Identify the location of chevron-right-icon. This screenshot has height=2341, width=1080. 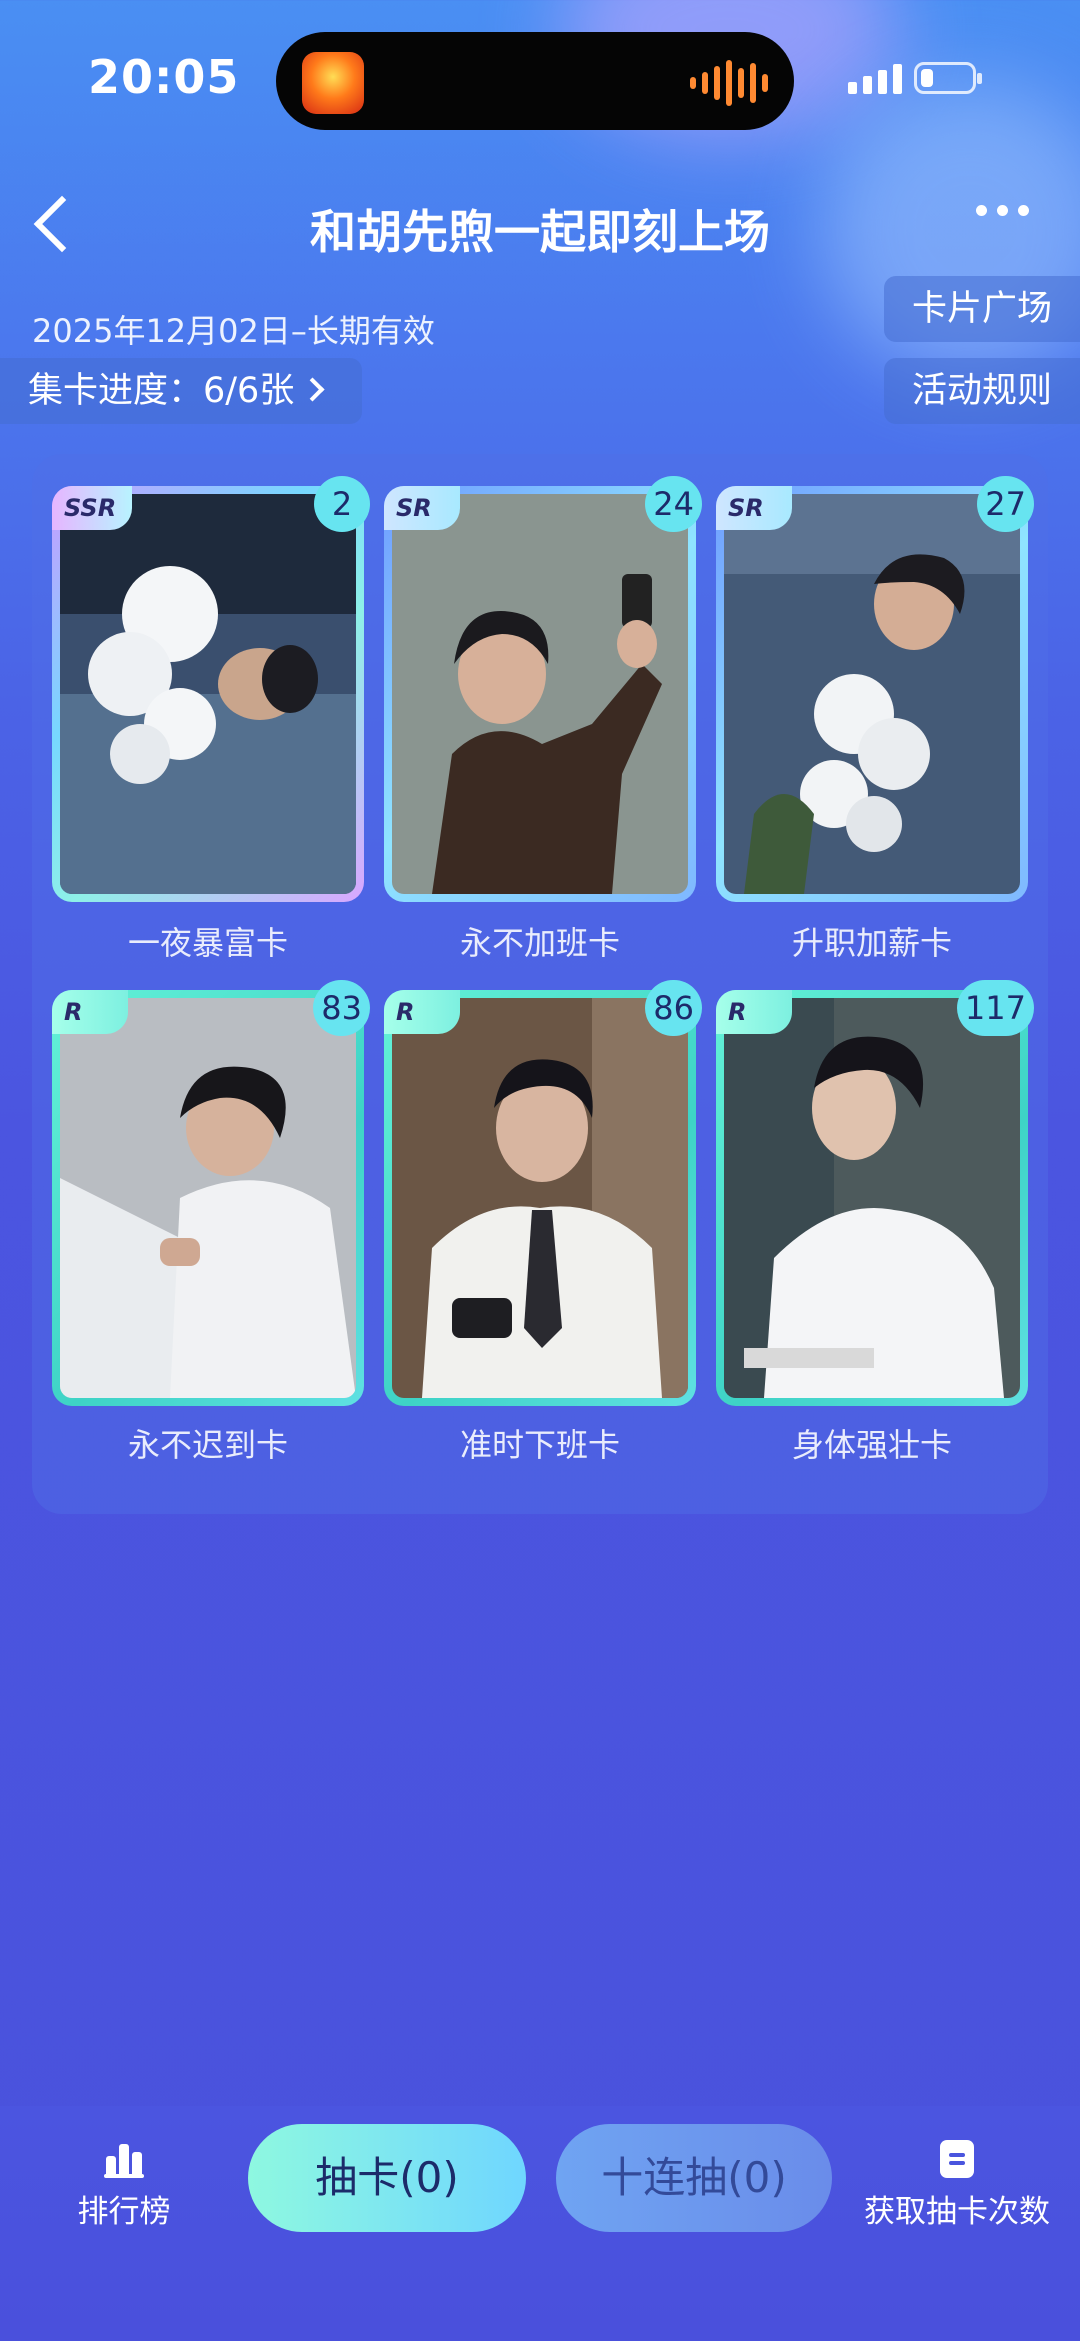
(312, 389).